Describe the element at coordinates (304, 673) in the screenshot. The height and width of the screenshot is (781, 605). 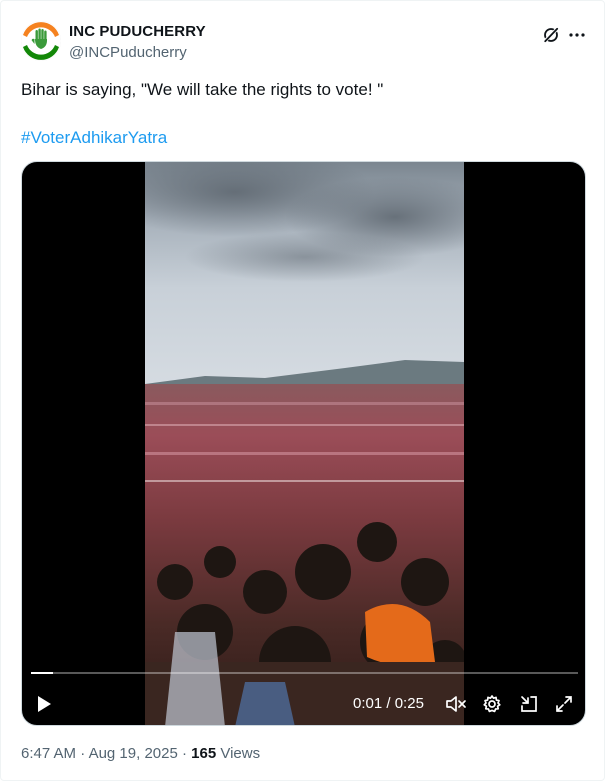
I see `progress-bar` at that location.